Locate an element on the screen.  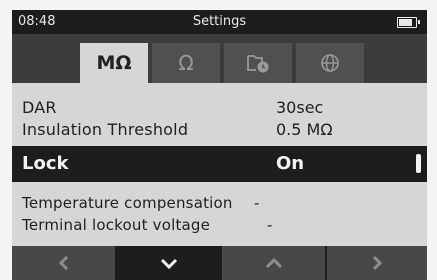
temperature-value: - is located at coordinates (256, 203).